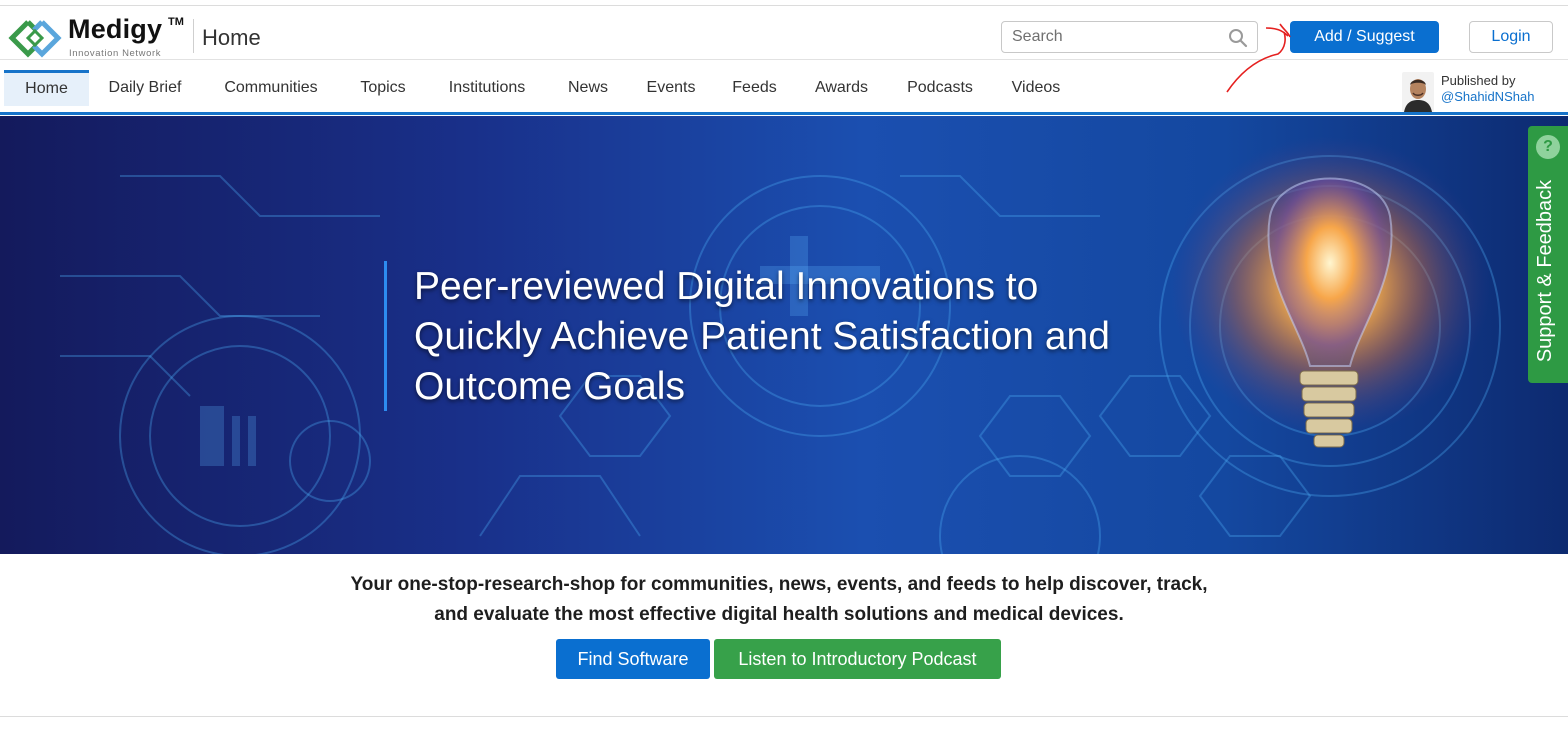 The image size is (1568, 751). I want to click on login-button: Login, so click(1511, 37).